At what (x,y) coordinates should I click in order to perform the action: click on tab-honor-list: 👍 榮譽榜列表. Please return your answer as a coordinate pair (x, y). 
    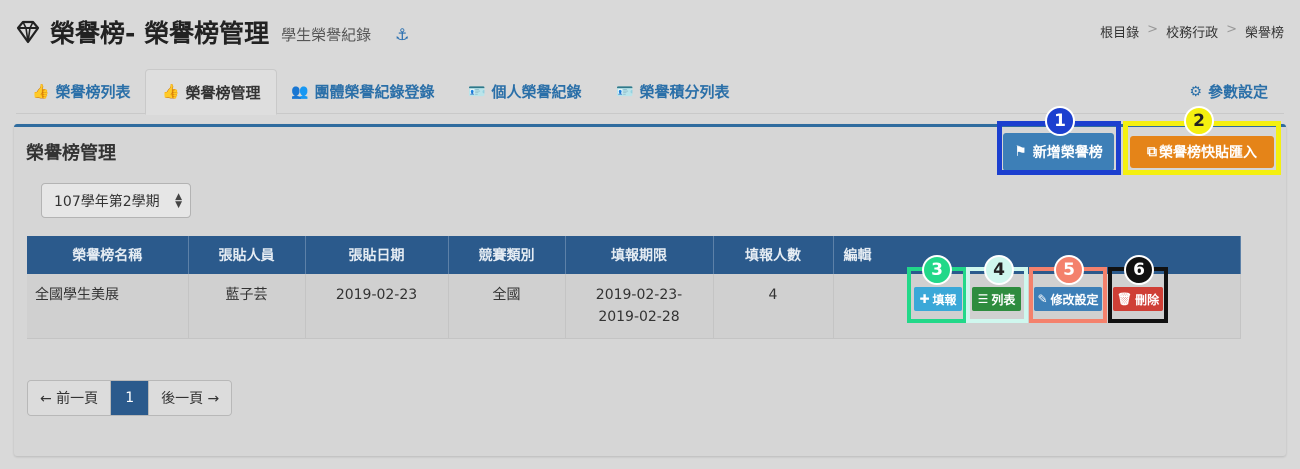
    Looking at the image, I should click on (81, 91).